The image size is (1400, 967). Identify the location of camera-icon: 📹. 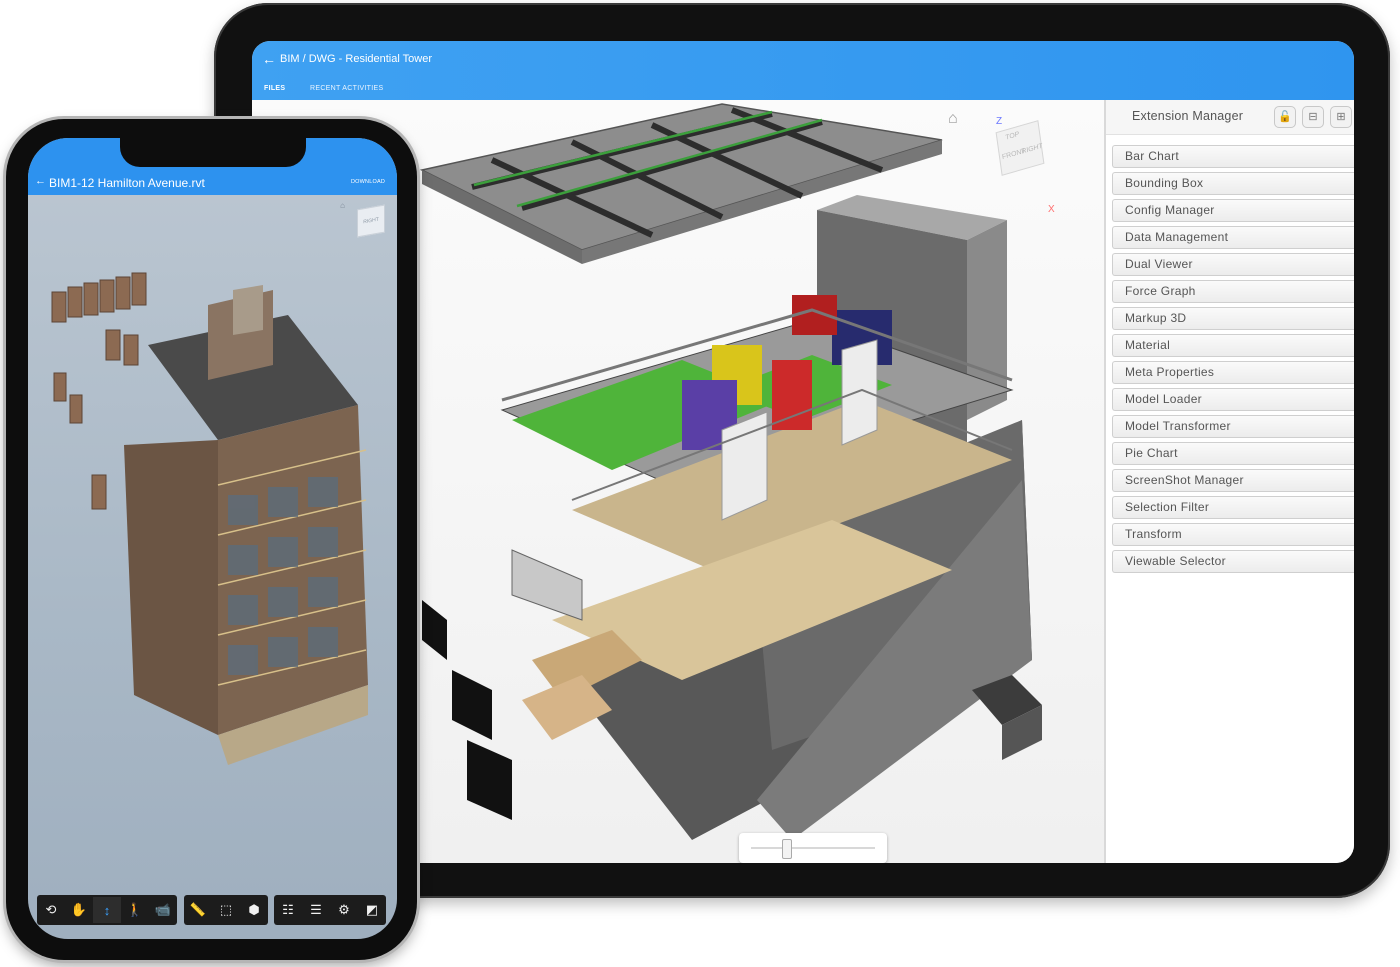
(163, 910).